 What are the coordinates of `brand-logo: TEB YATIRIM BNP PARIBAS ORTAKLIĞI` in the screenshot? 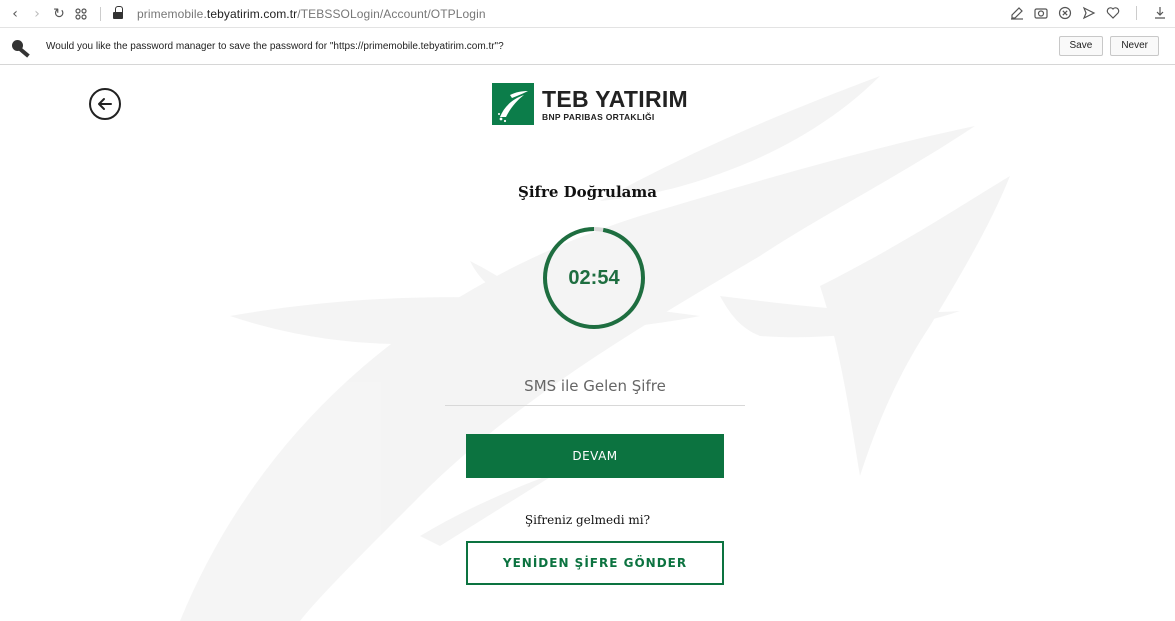 It's located at (590, 104).